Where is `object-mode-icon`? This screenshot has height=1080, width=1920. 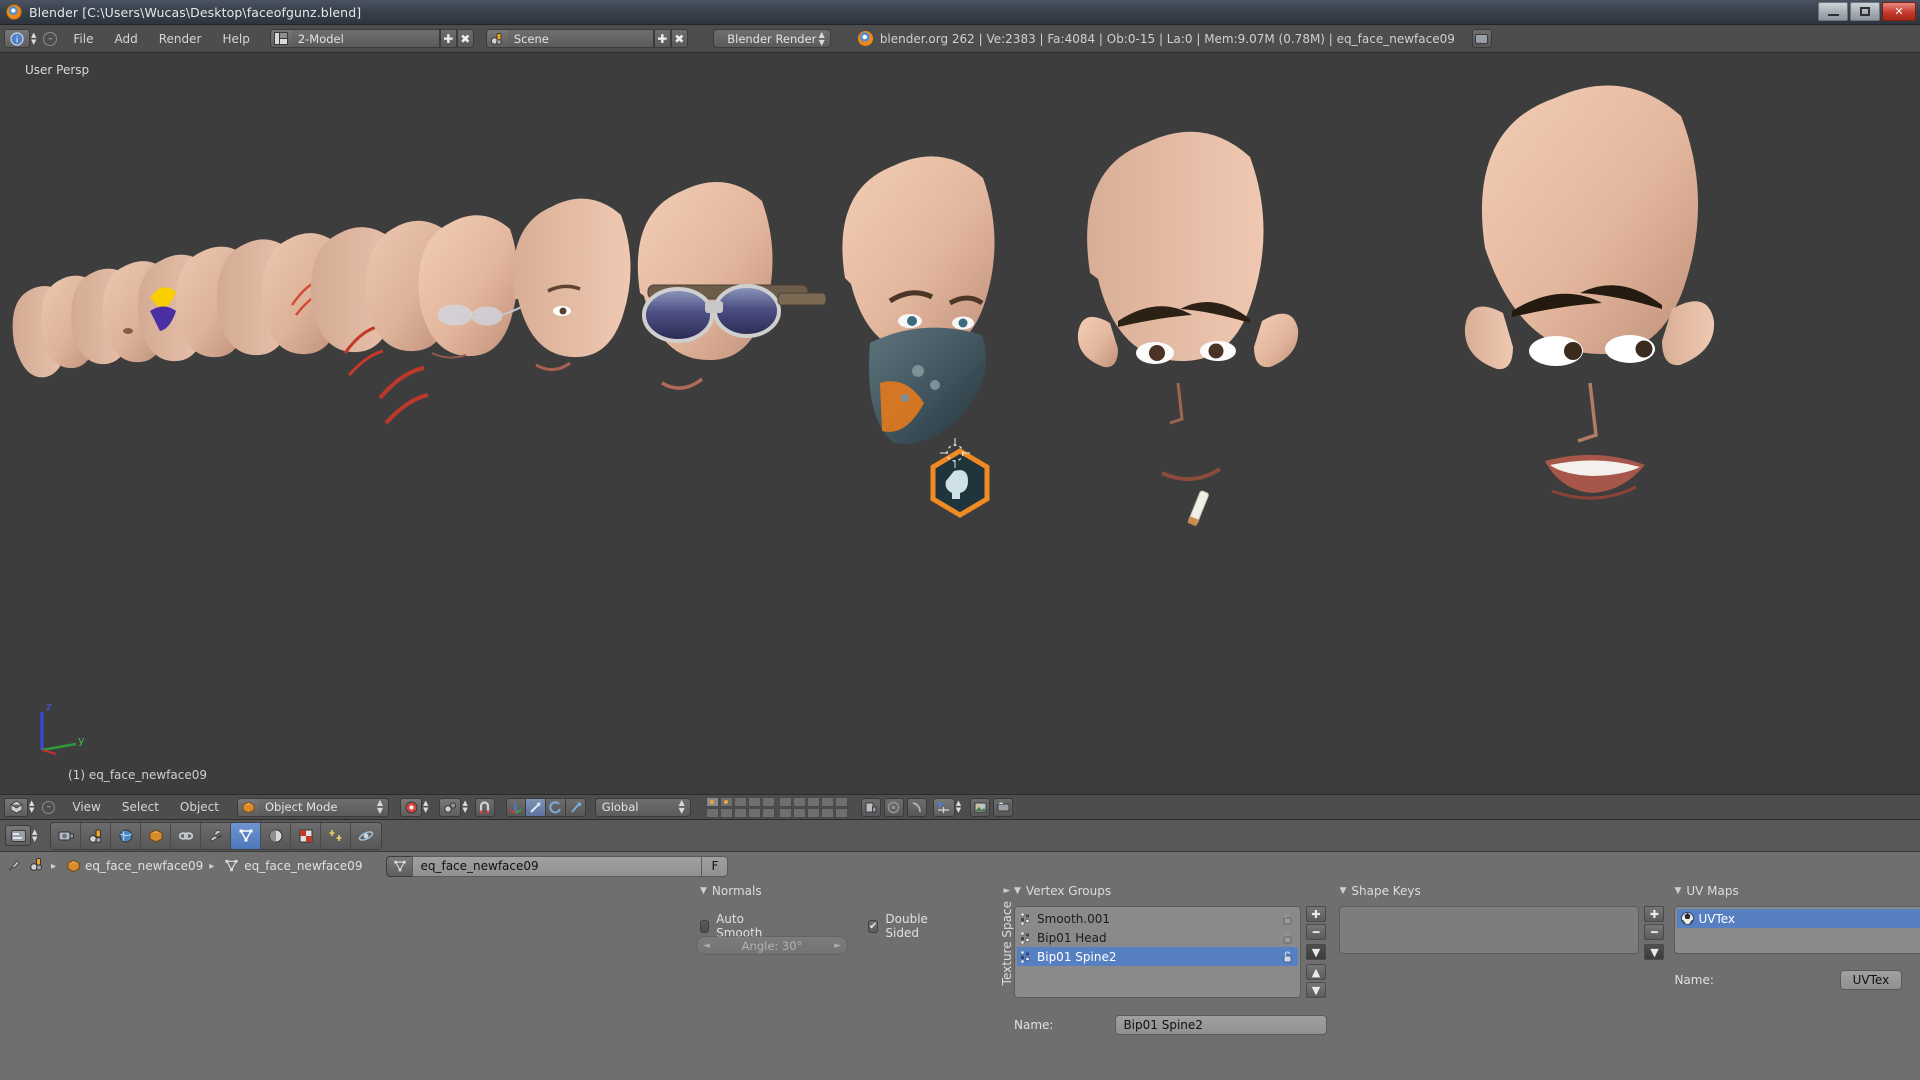 object-mode-icon is located at coordinates (248, 807).